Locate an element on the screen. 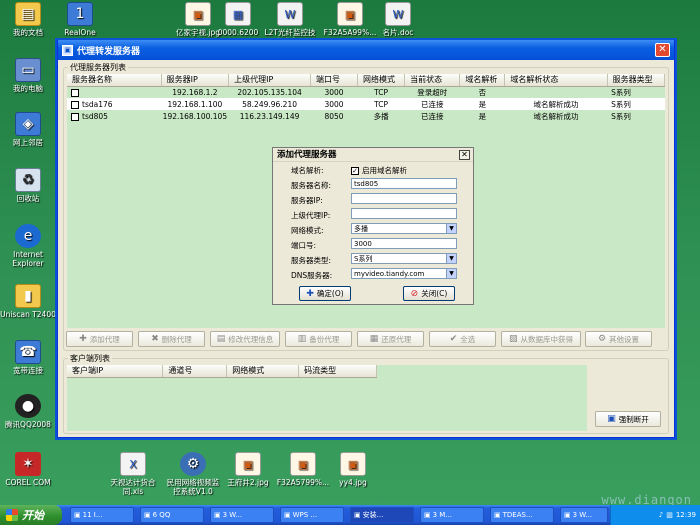 The image size is (700, 525). column-header: 客户端IP is located at coordinates (115, 371).